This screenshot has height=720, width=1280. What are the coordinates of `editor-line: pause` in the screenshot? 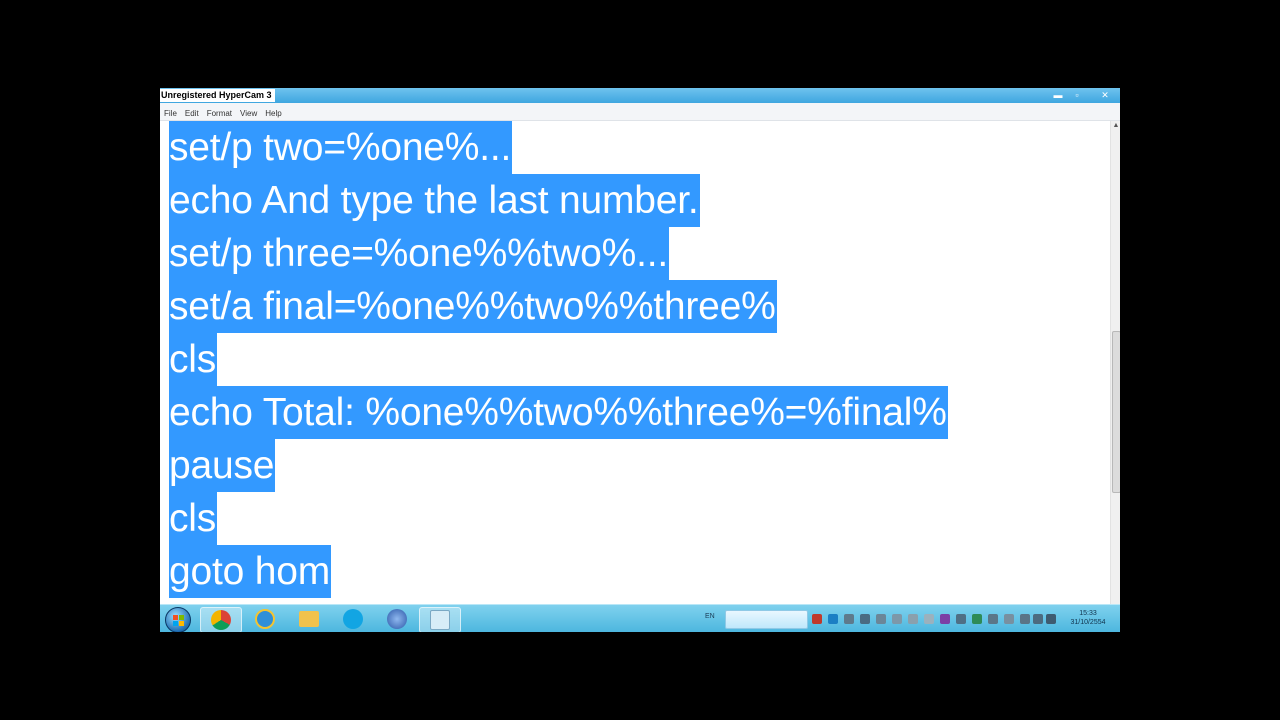 It's located at (222, 465).